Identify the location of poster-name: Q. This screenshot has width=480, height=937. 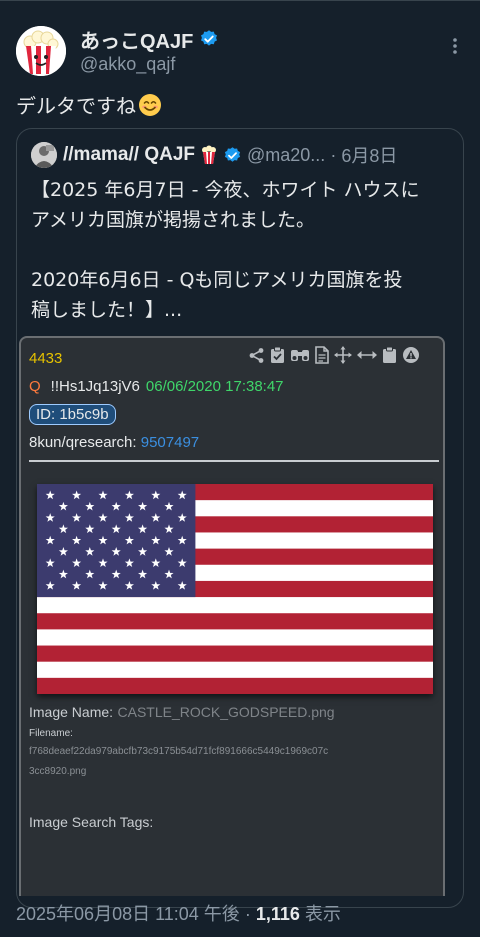
(35, 386).